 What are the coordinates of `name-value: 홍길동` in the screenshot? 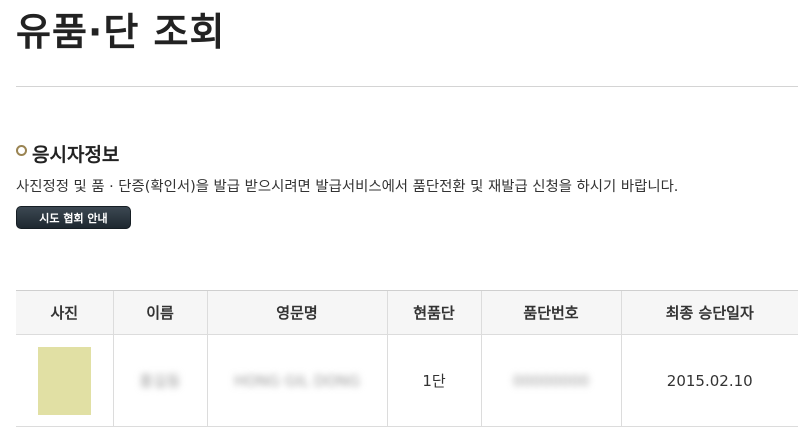 It's located at (160, 381).